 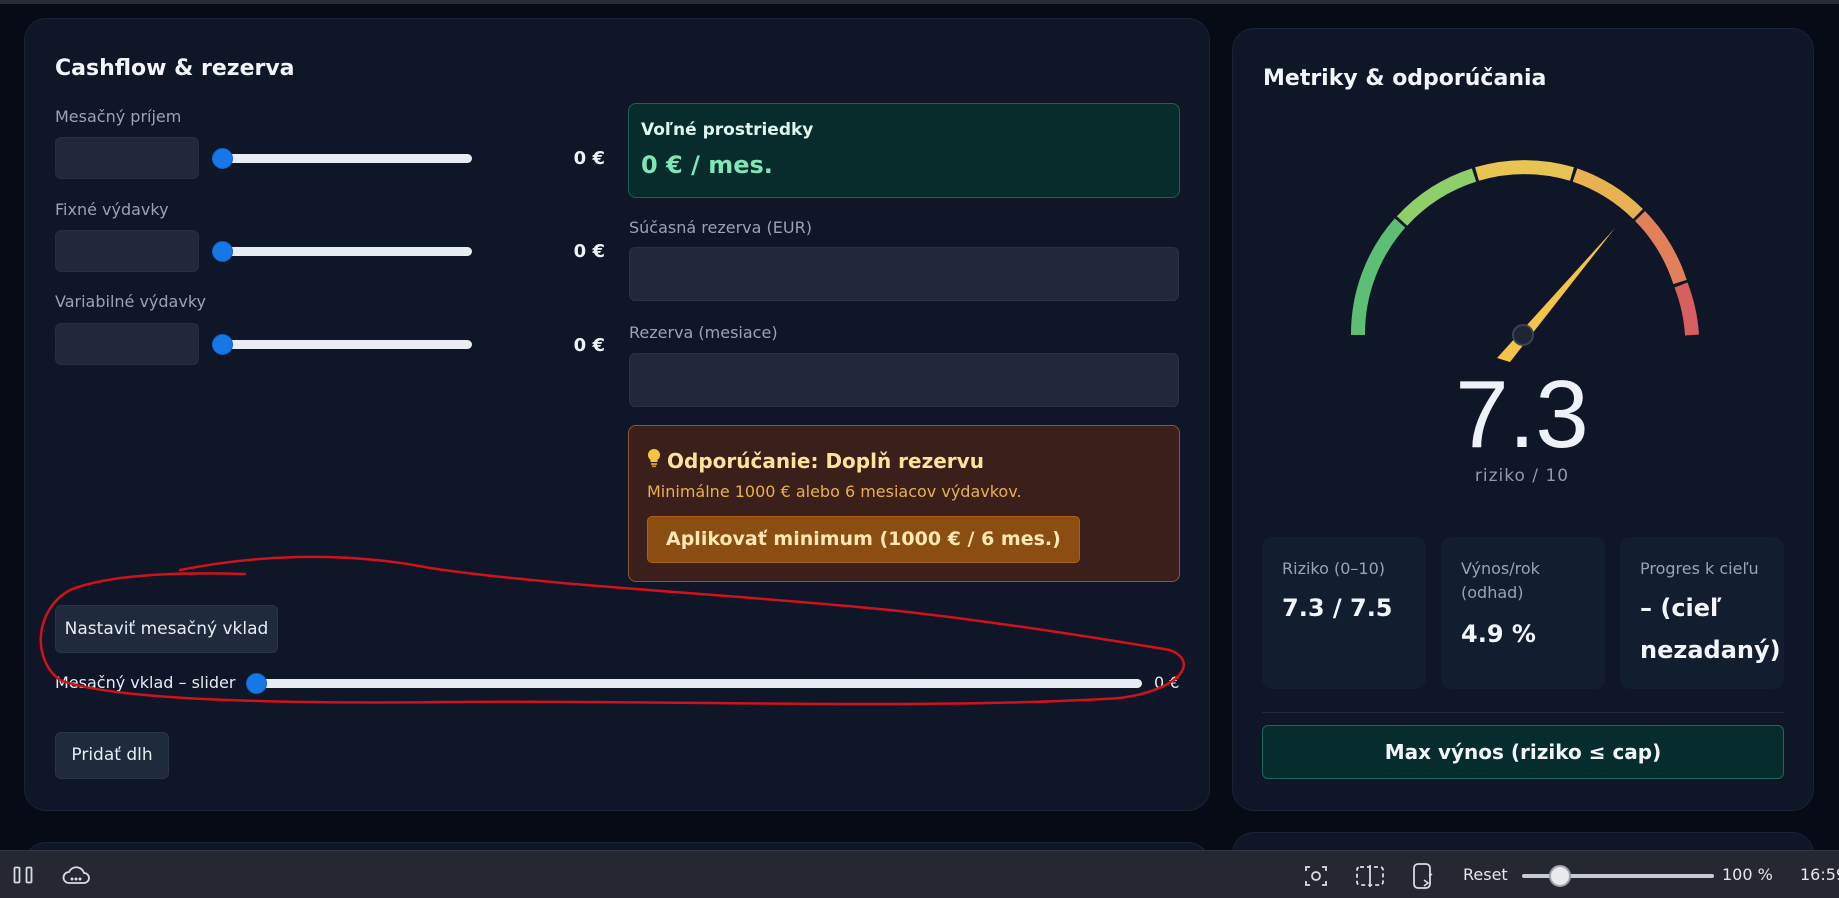 I want to click on variable-expenses-value: 0 €, so click(x=589, y=345).